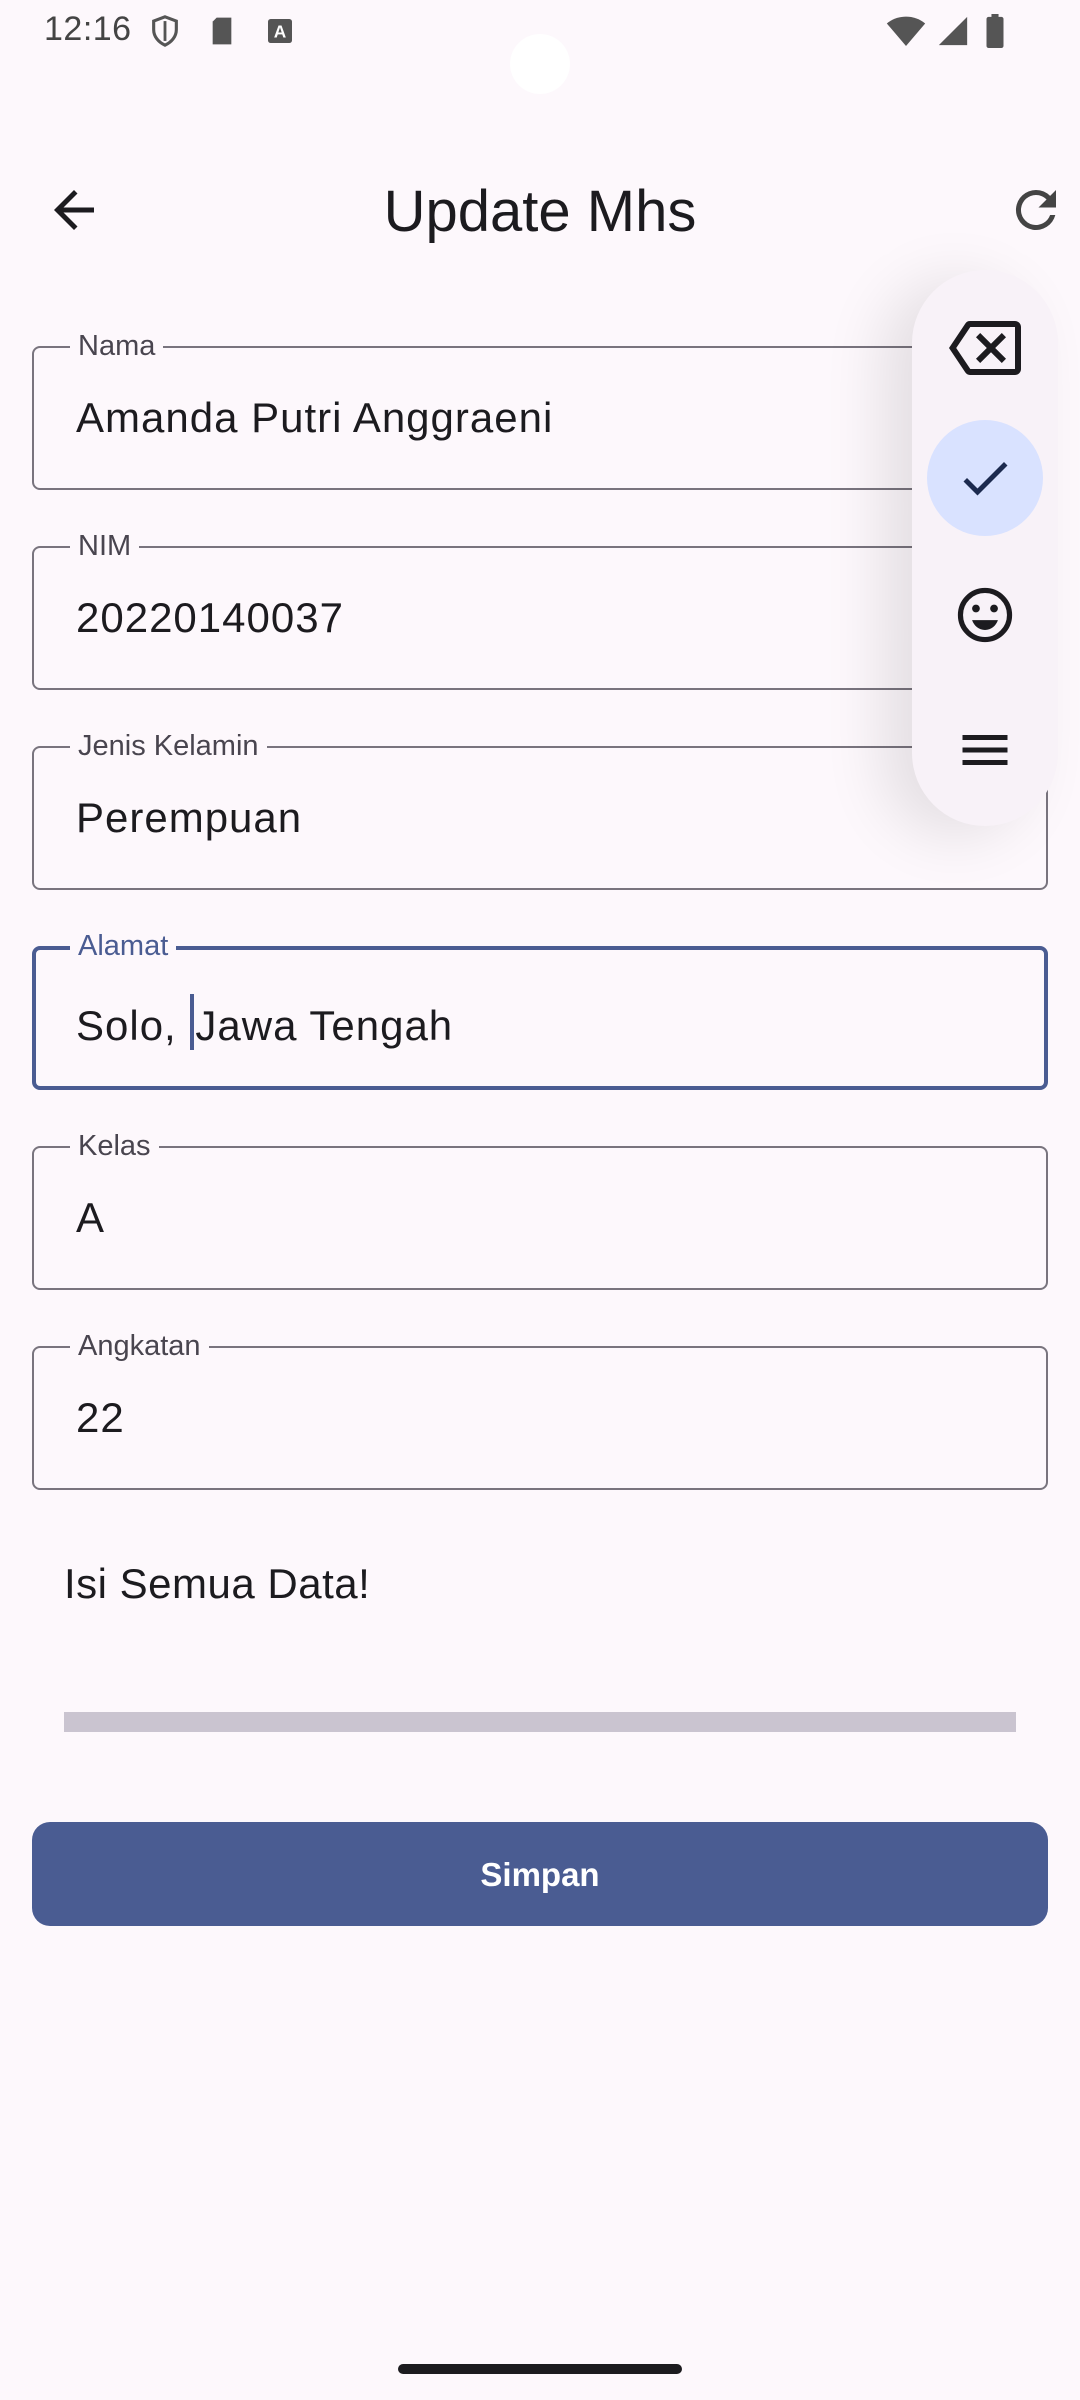 This screenshot has width=1080, height=2400. What do you see at coordinates (133, 1025) in the screenshot?
I see `alamat-value-before-cursor: Solo,` at bounding box center [133, 1025].